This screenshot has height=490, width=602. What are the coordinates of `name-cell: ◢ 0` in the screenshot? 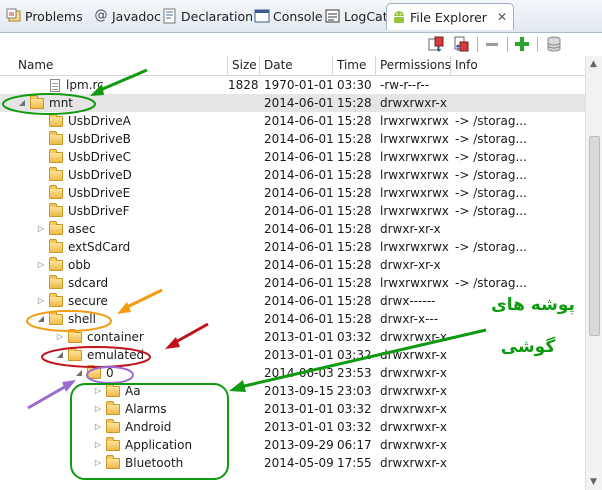 It's located at (150, 373).